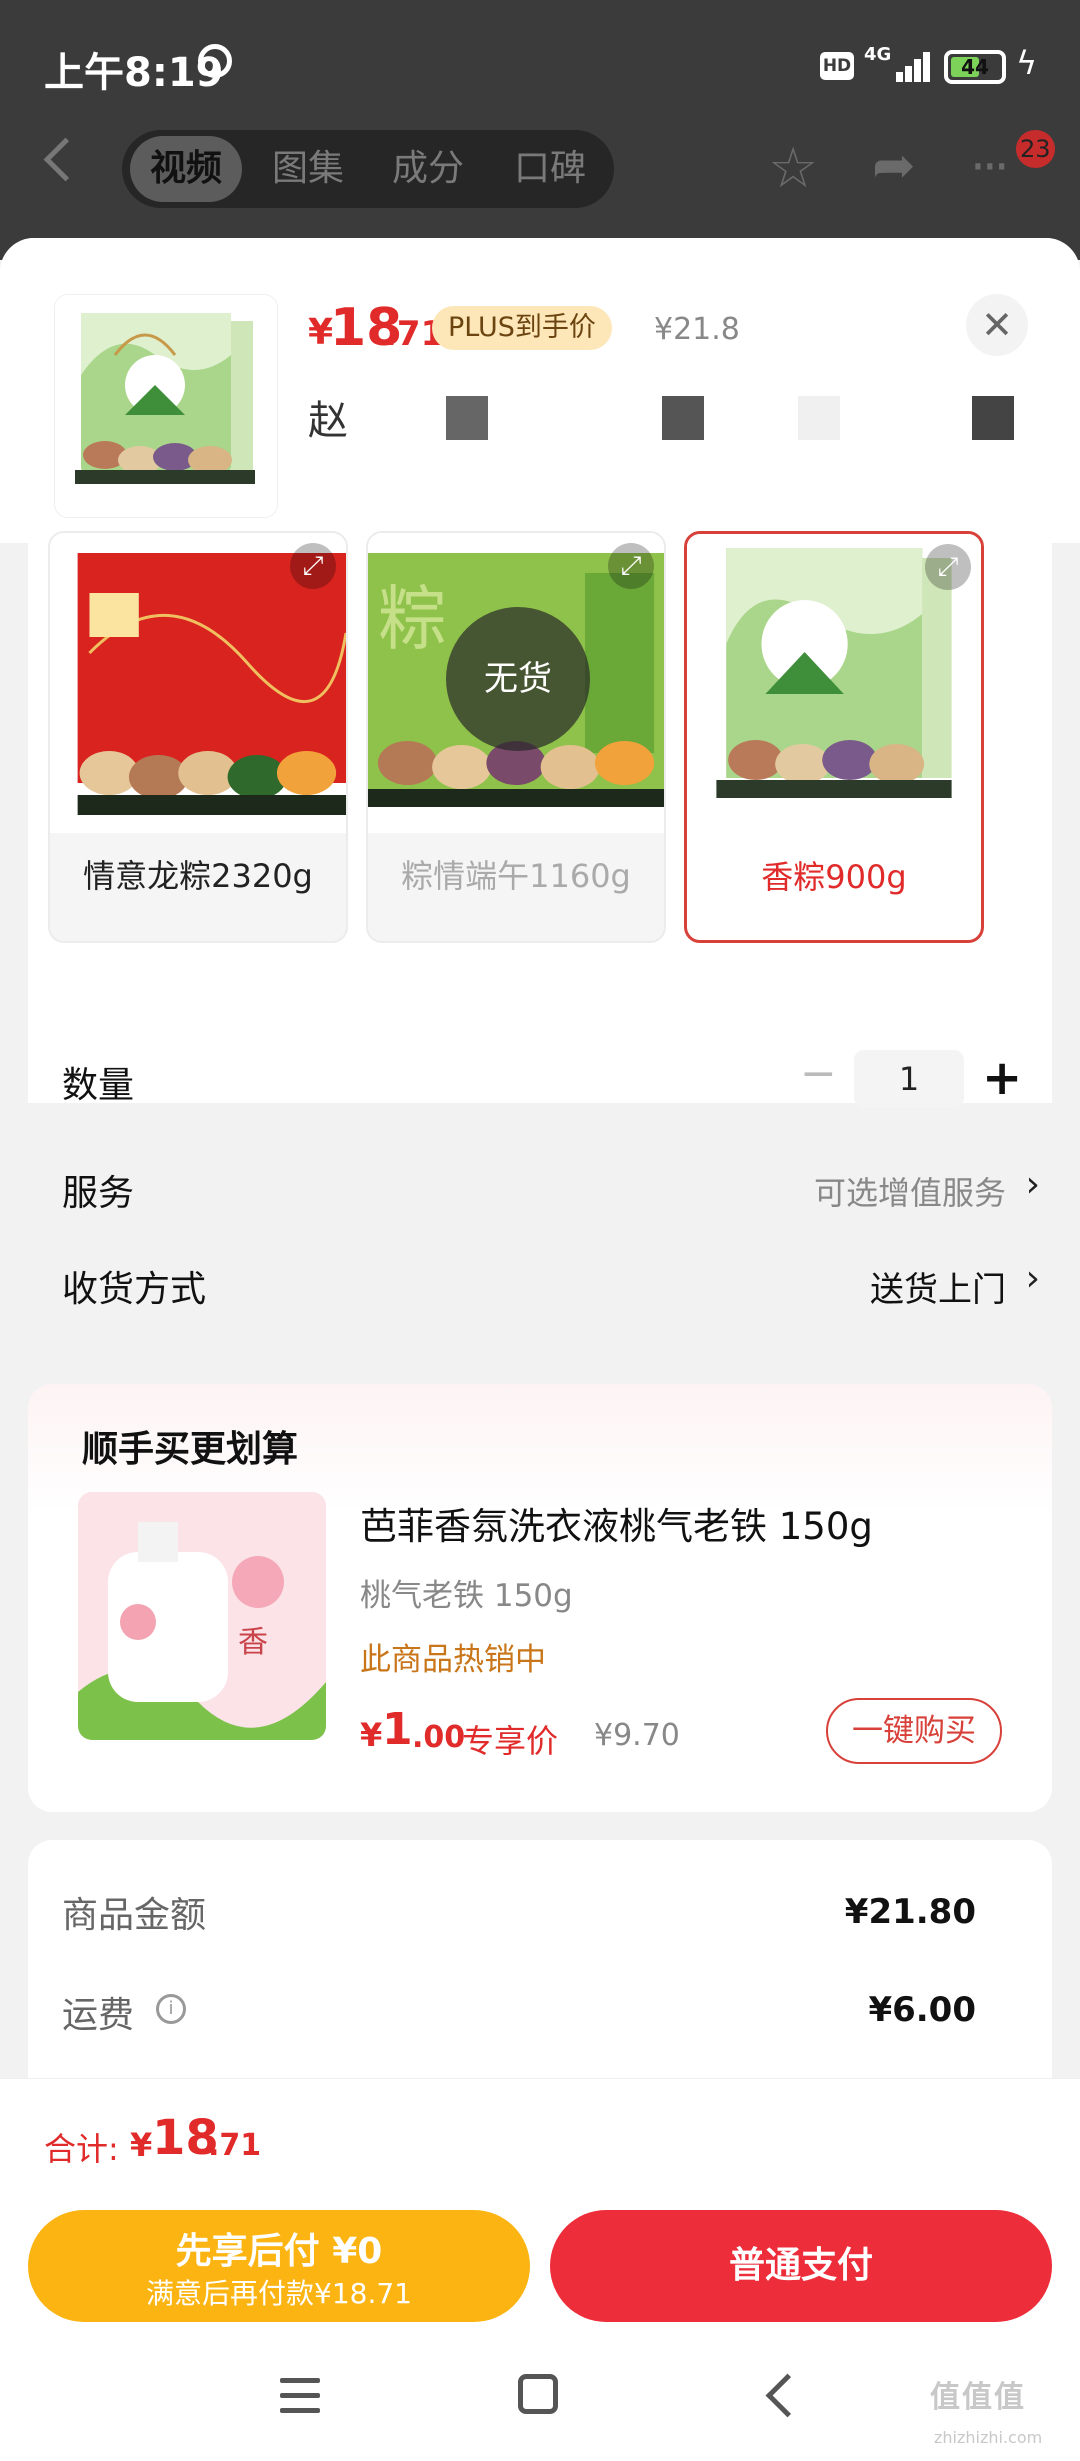 This screenshot has width=1080, height=2461. What do you see at coordinates (910, 1191) in the screenshot?
I see `service-value: 可选增值服务` at bounding box center [910, 1191].